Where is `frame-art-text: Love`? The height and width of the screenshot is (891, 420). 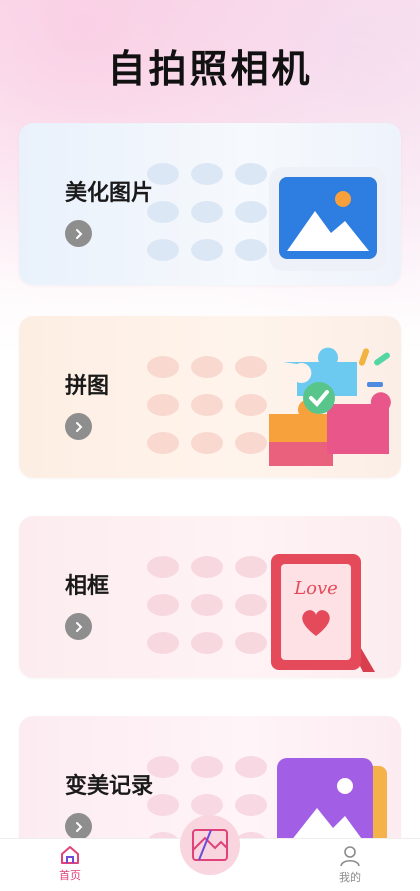
frame-art-text: Love is located at coordinates (315, 588).